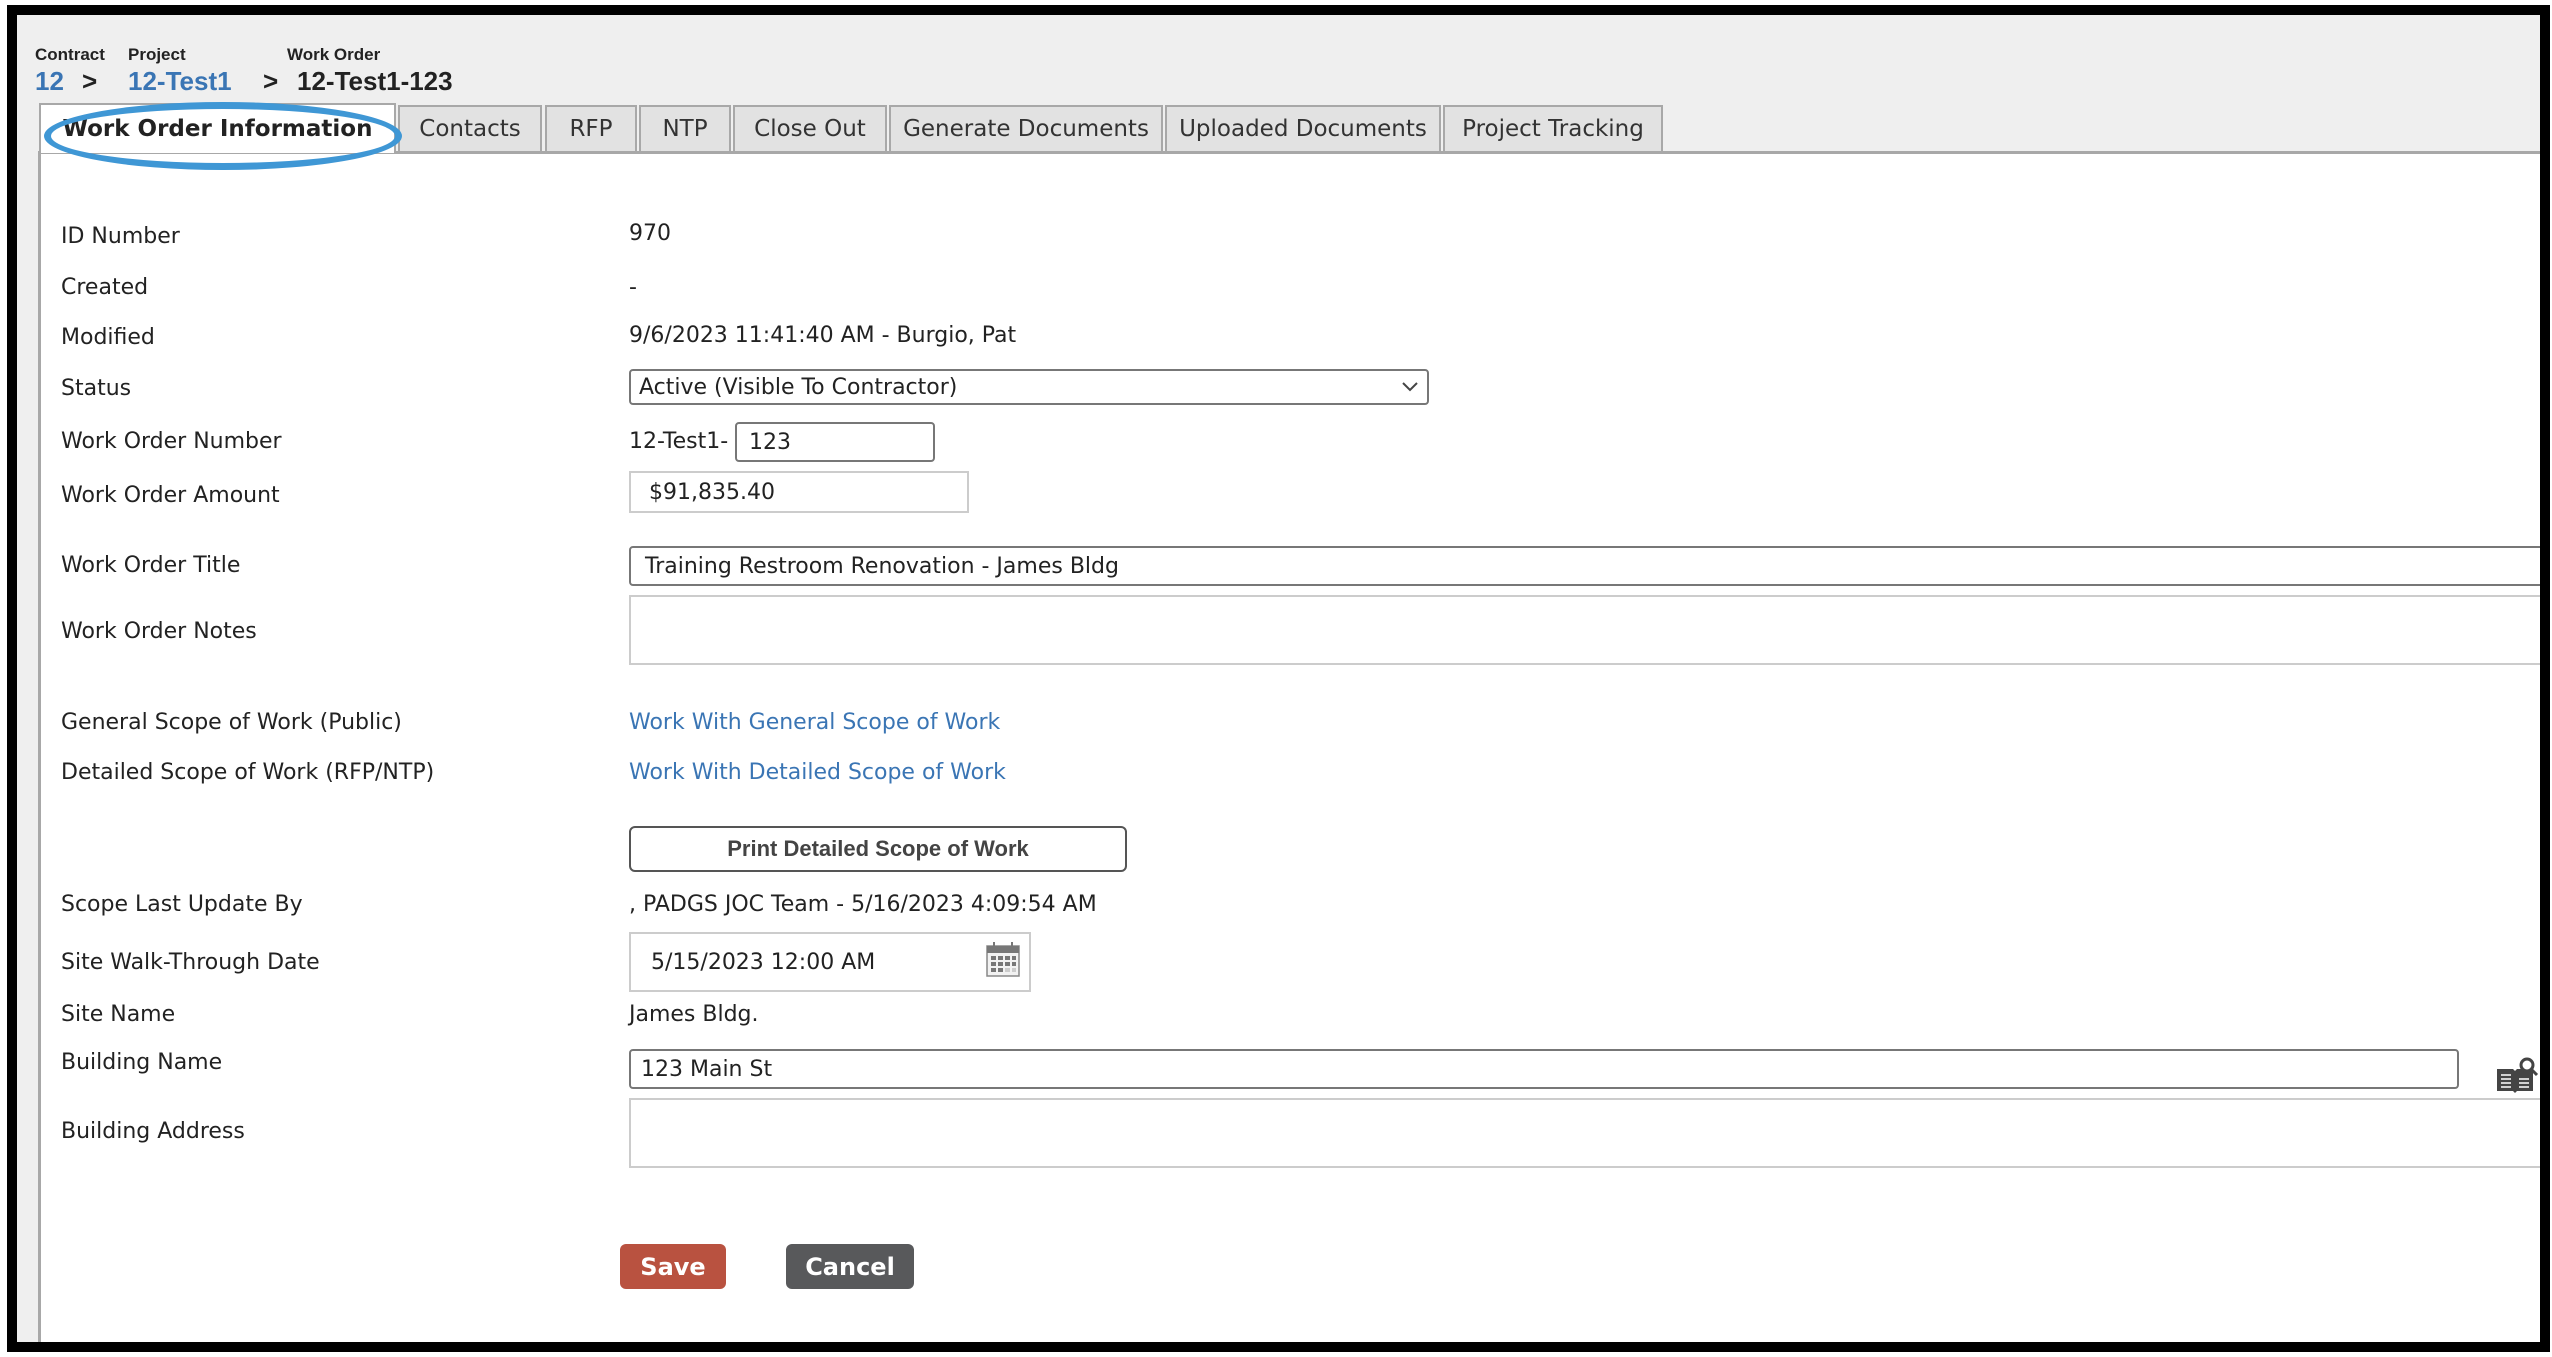  What do you see at coordinates (105, 287) in the screenshot?
I see `created-label: Created` at bounding box center [105, 287].